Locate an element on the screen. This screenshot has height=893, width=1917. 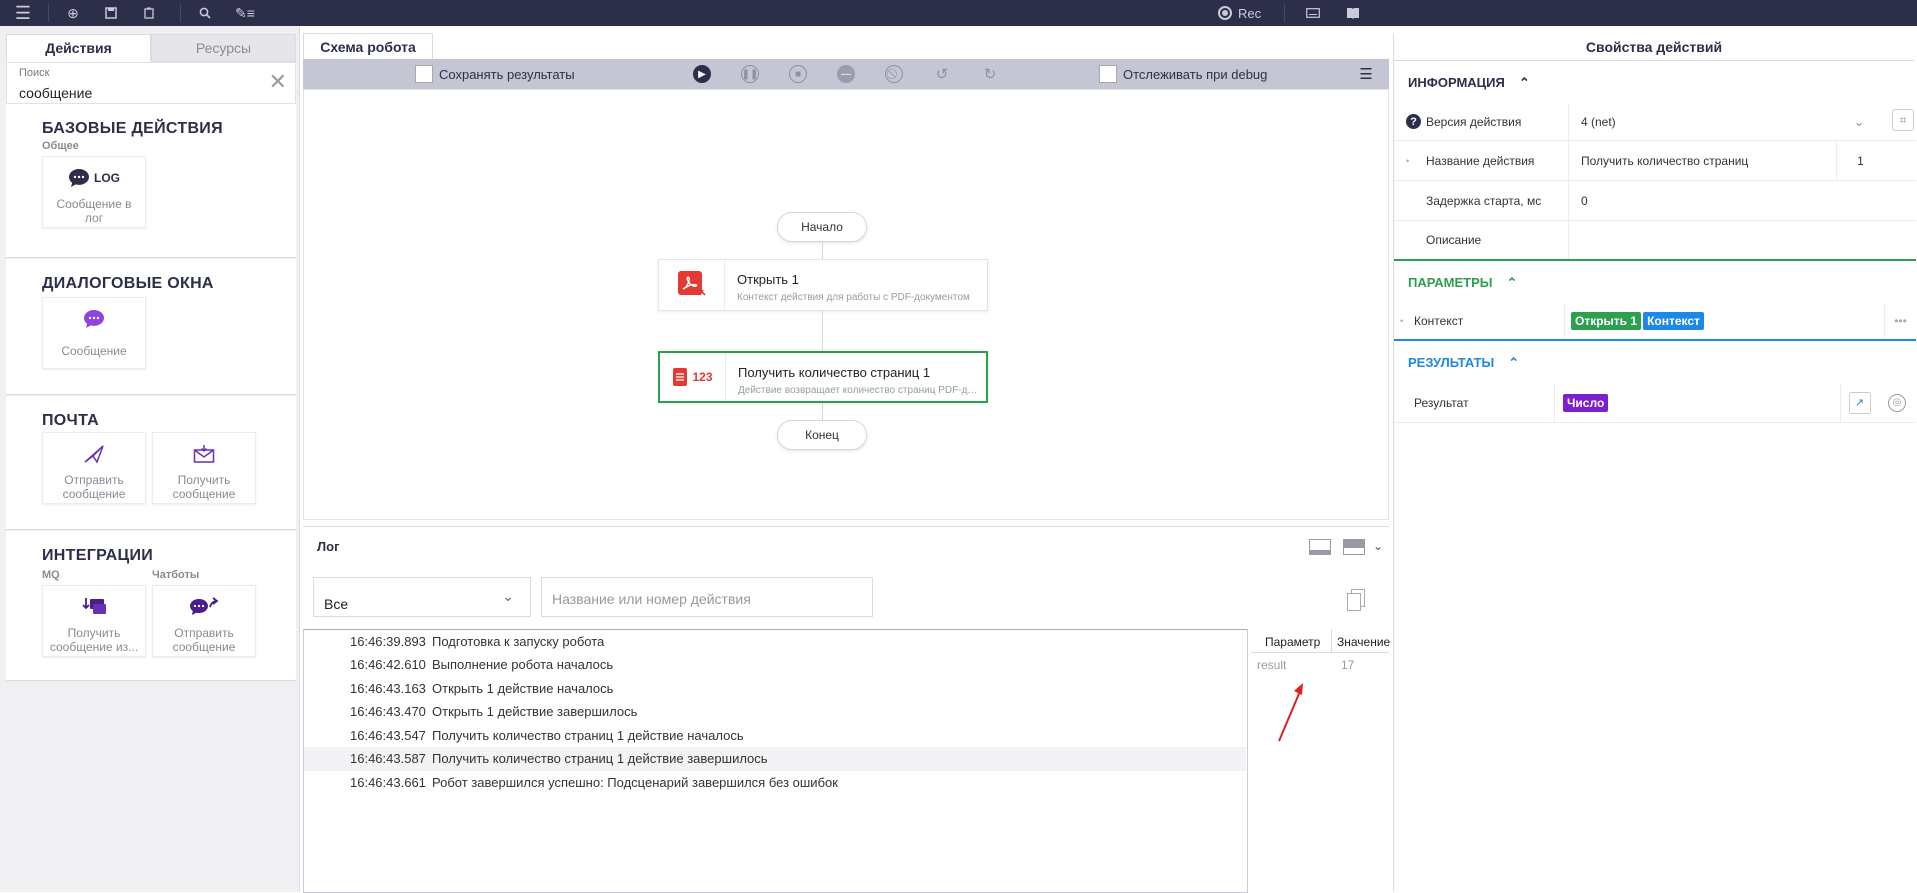
search-input: сообщение is located at coordinates (55, 93).